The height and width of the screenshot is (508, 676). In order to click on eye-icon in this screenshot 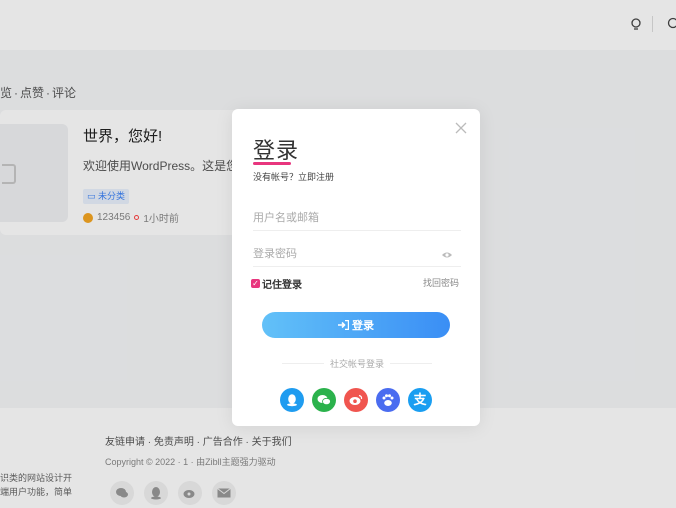, I will do `click(447, 255)`.